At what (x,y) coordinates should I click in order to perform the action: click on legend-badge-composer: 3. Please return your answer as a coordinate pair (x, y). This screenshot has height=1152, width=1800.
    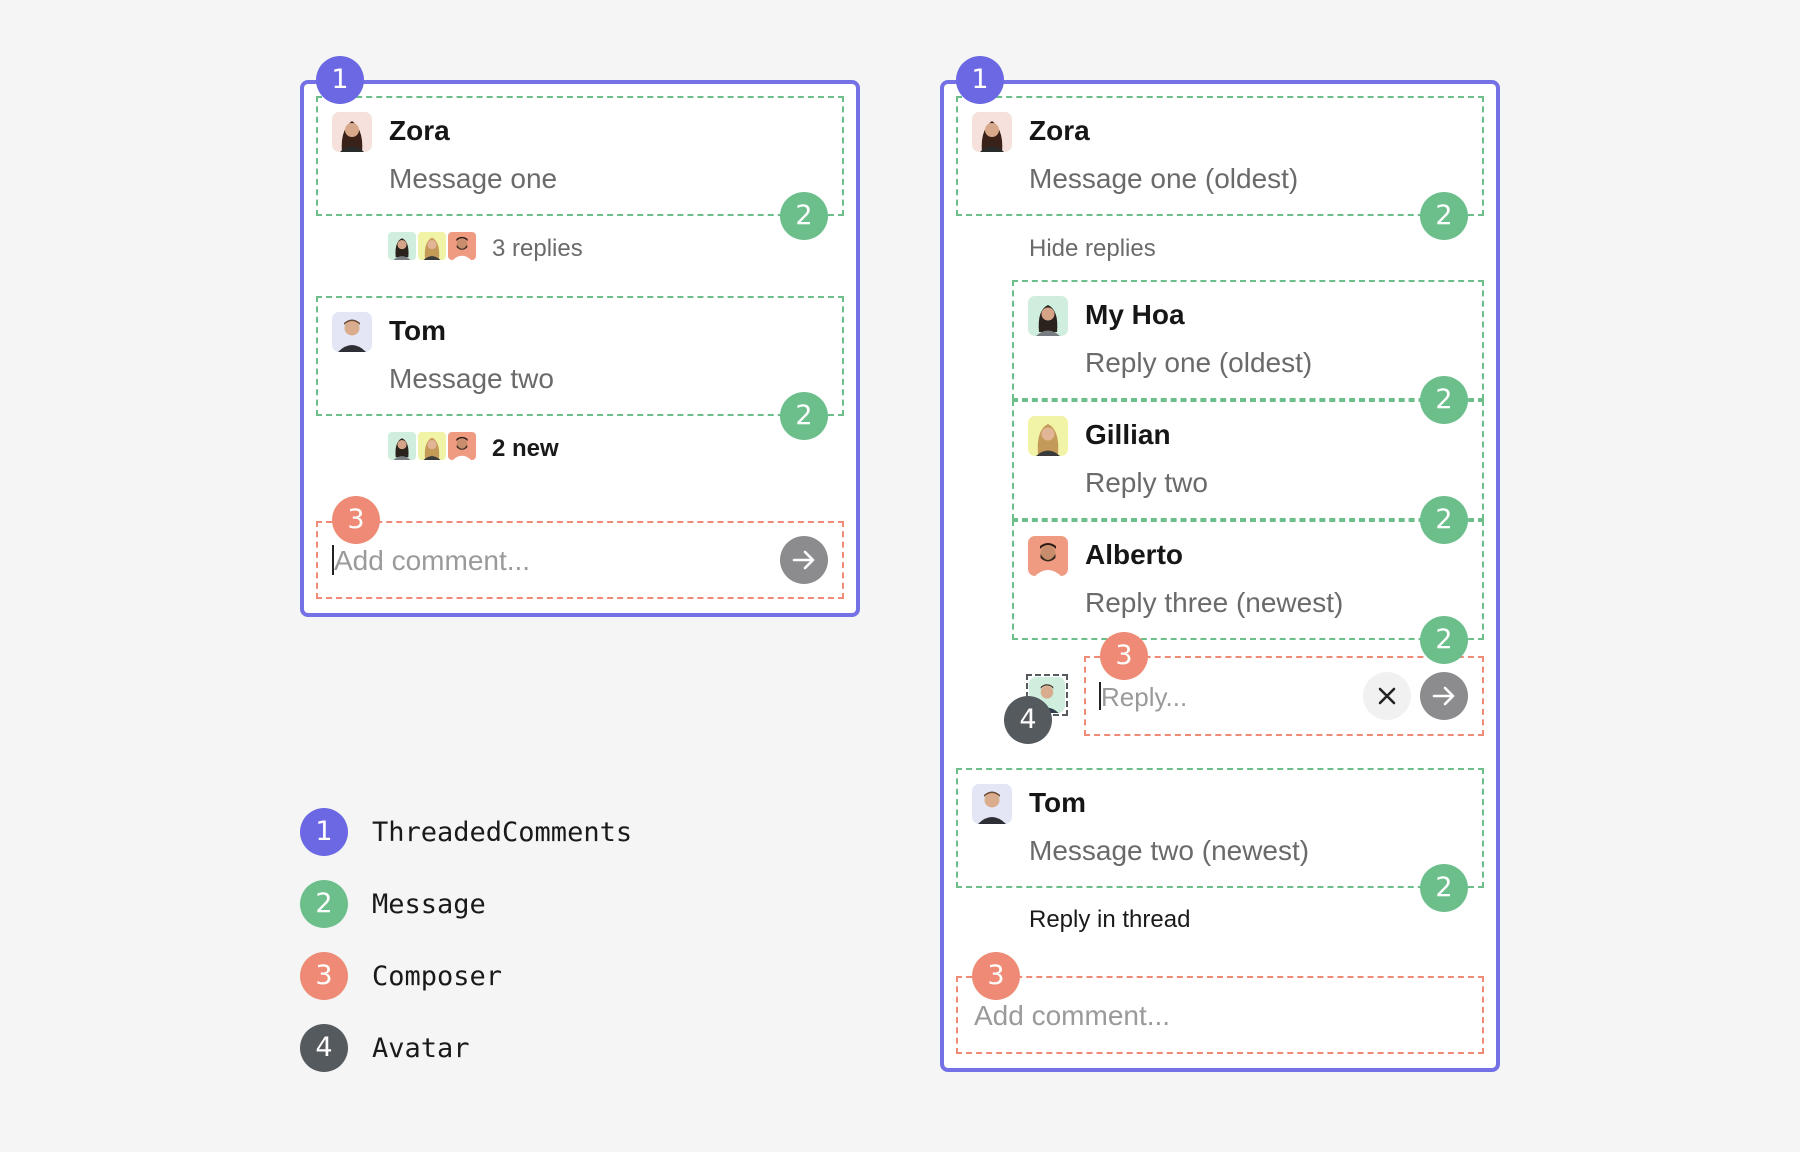
    Looking at the image, I should click on (324, 976).